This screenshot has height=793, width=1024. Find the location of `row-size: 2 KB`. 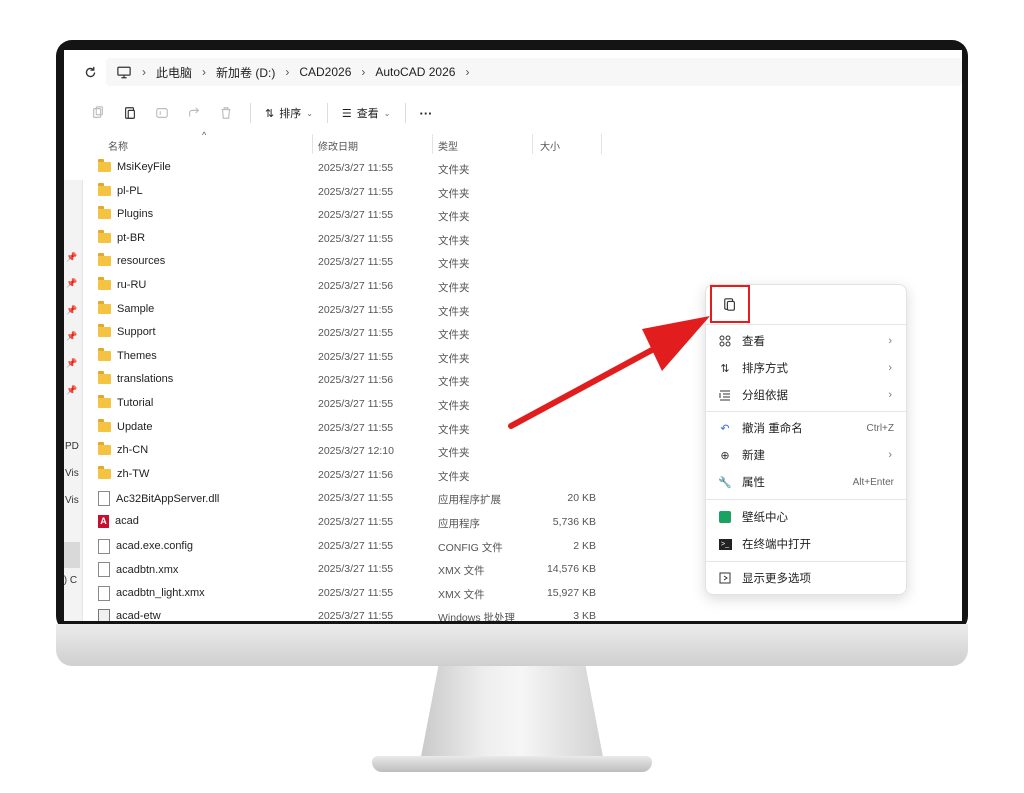

row-size: 2 KB is located at coordinates (584, 545).